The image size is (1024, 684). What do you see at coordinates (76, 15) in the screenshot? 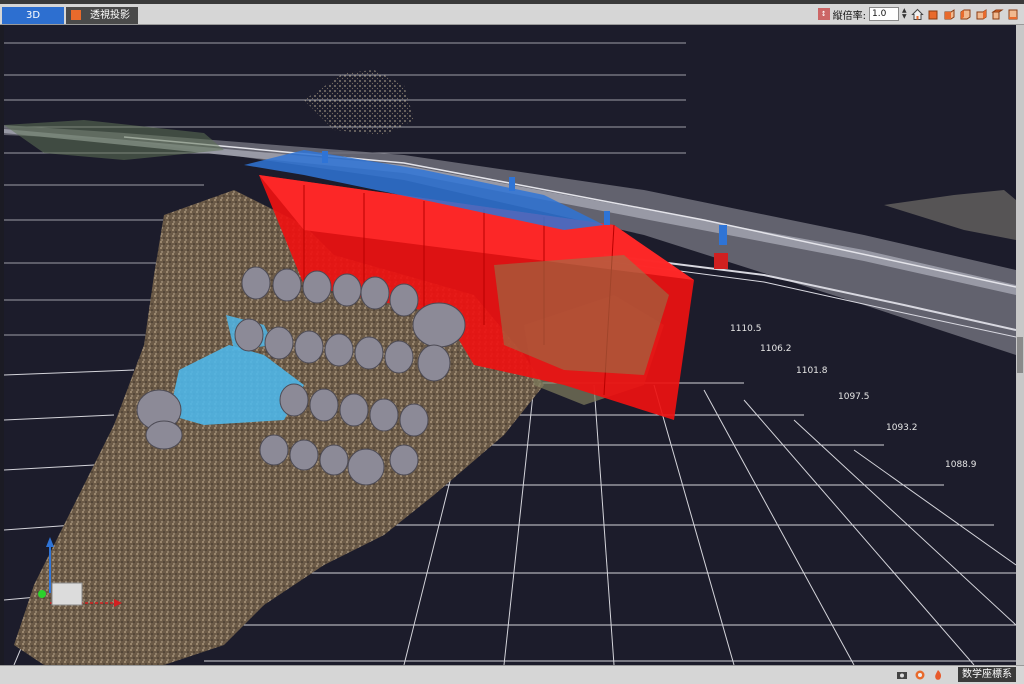
I see `cube-icon` at bounding box center [76, 15].